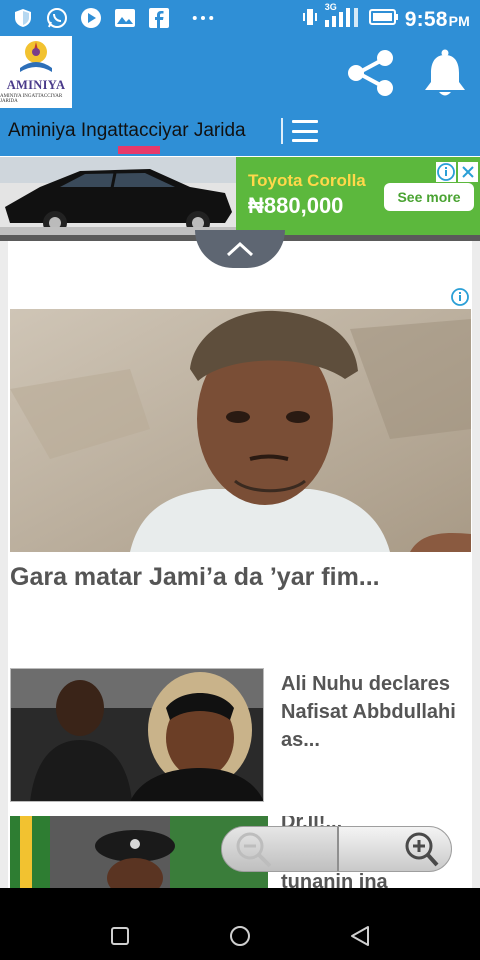 This screenshot has width=480, height=960. Describe the element at coordinates (240, 249) in the screenshot. I see `chevron-up-icon` at that location.